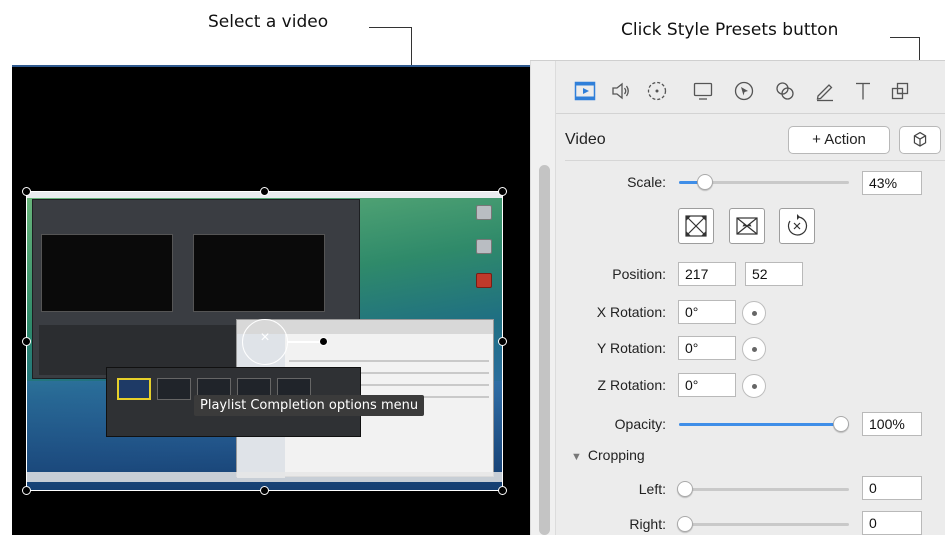 The width and height of the screenshot is (945, 535). What do you see at coordinates (646, 182) in the screenshot?
I see `scale-label: Scale:` at bounding box center [646, 182].